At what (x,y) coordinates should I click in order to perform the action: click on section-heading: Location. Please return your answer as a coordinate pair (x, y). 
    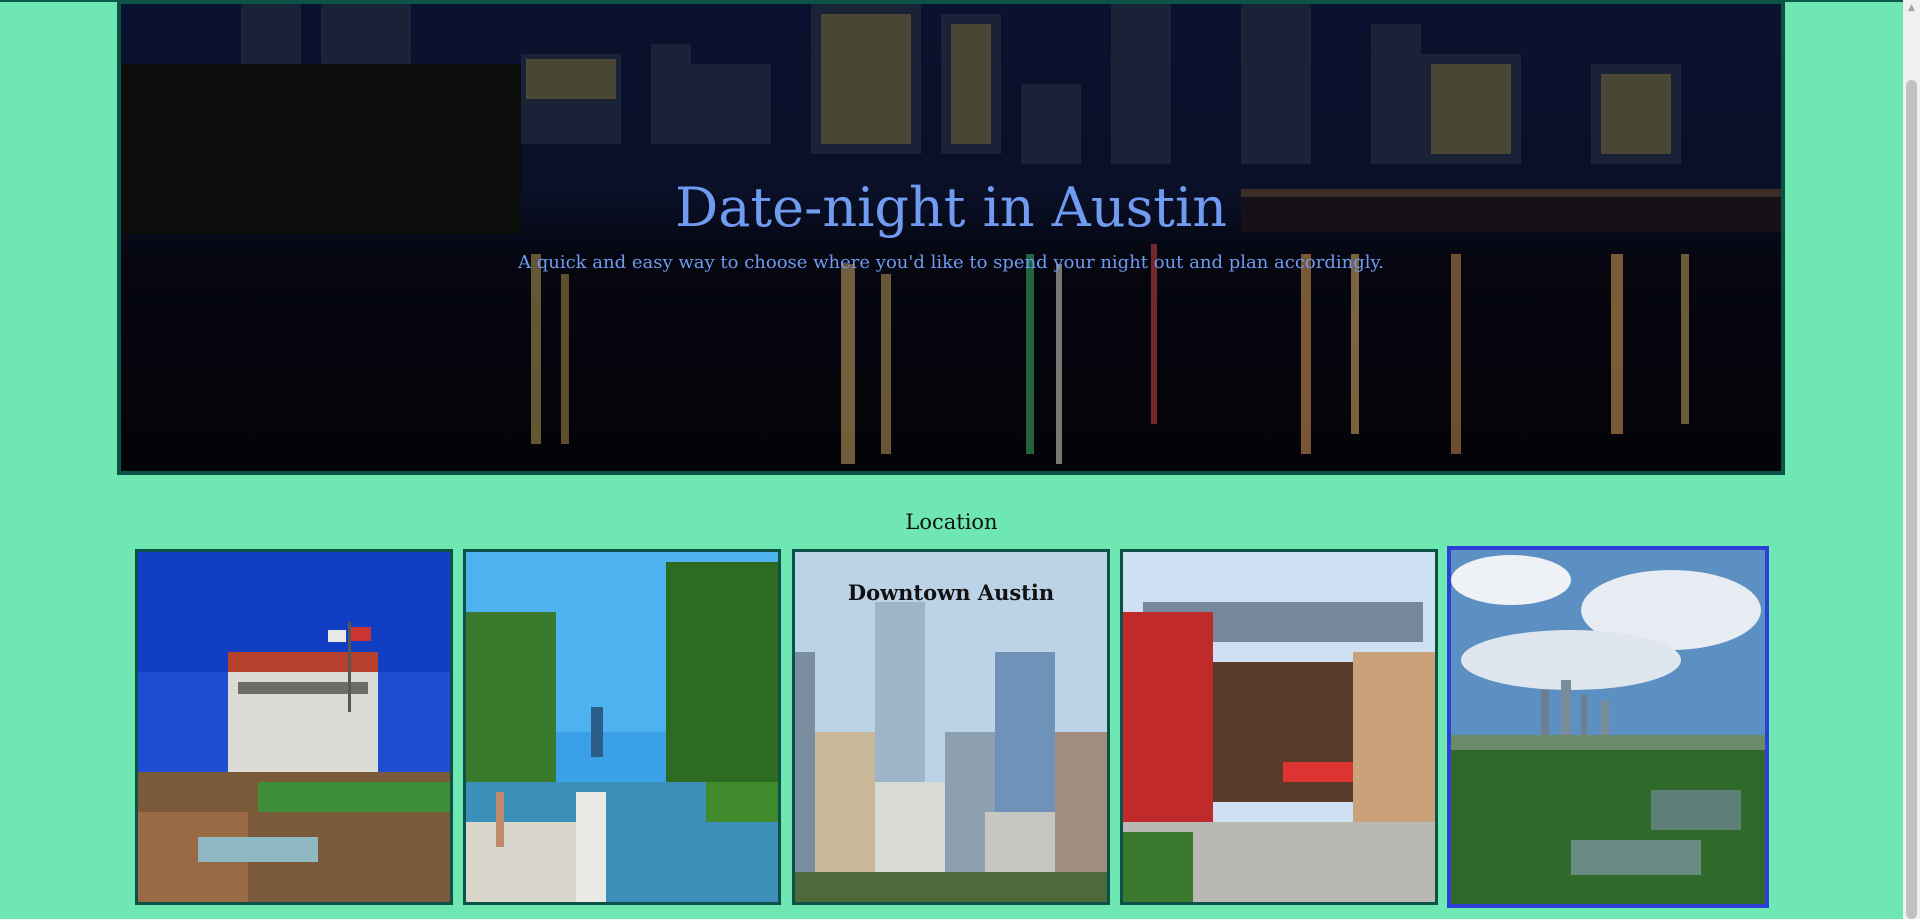
    Looking at the image, I should click on (951, 522).